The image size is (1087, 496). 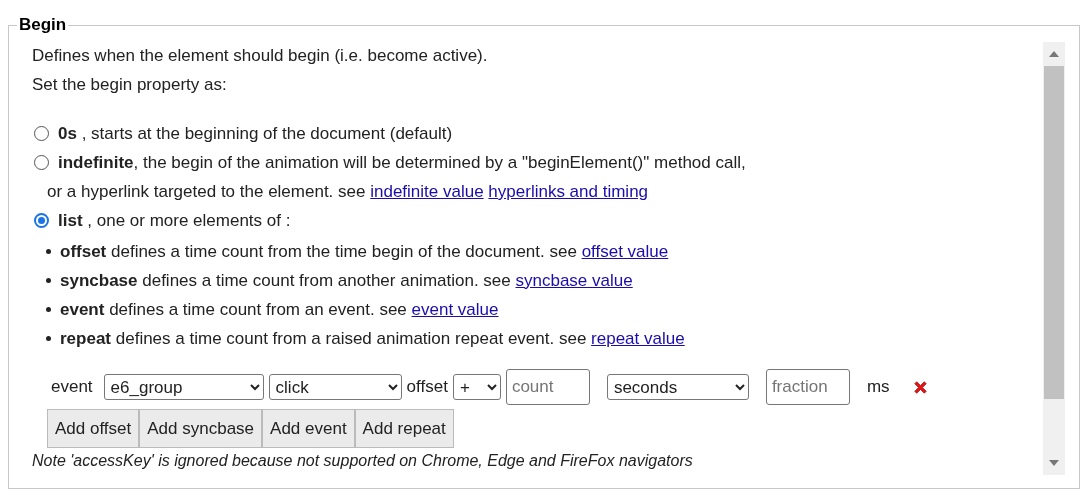 What do you see at coordinates (255, 133) in the screenshot?
I see `option-text: 0s , starts at the beginning of the document (default)` at bounding box center [255, 133].